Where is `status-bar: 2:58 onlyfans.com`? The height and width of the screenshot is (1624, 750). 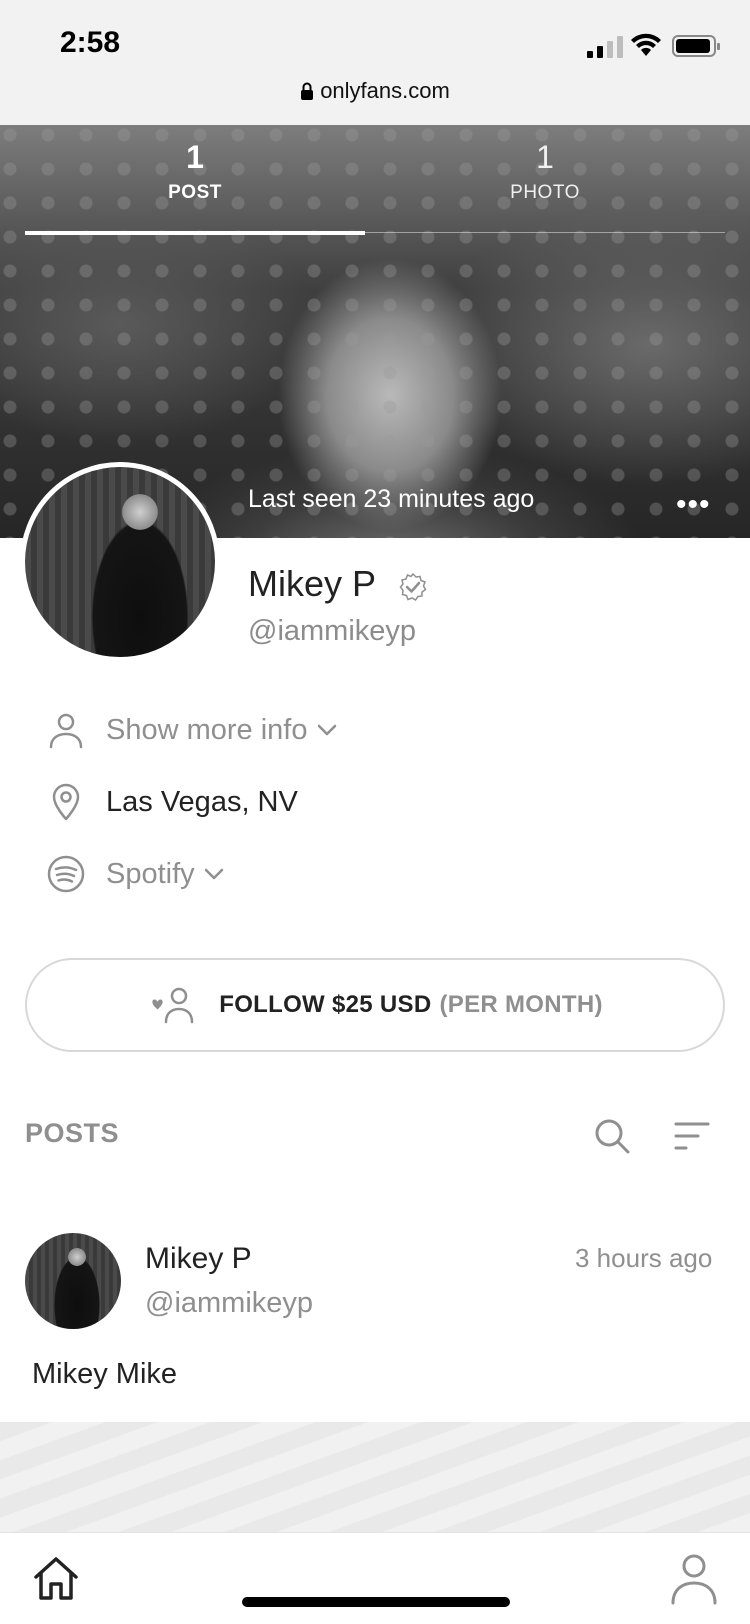 status-bar: 2:58 onlyfans.com is located at coordinates (375, 62).